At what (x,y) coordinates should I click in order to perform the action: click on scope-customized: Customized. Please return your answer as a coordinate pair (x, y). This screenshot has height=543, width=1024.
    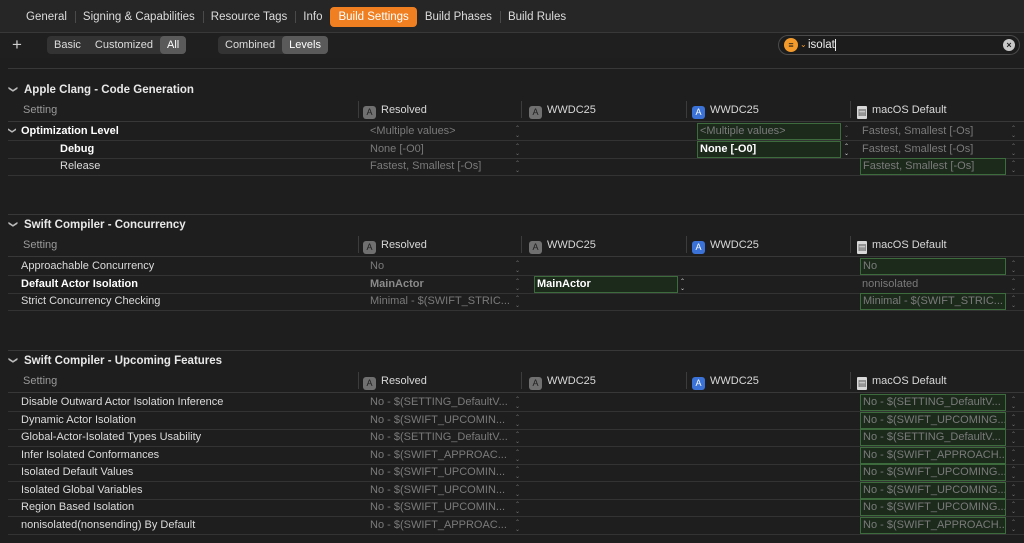
    Looking at the image, I should click on (124, 45).